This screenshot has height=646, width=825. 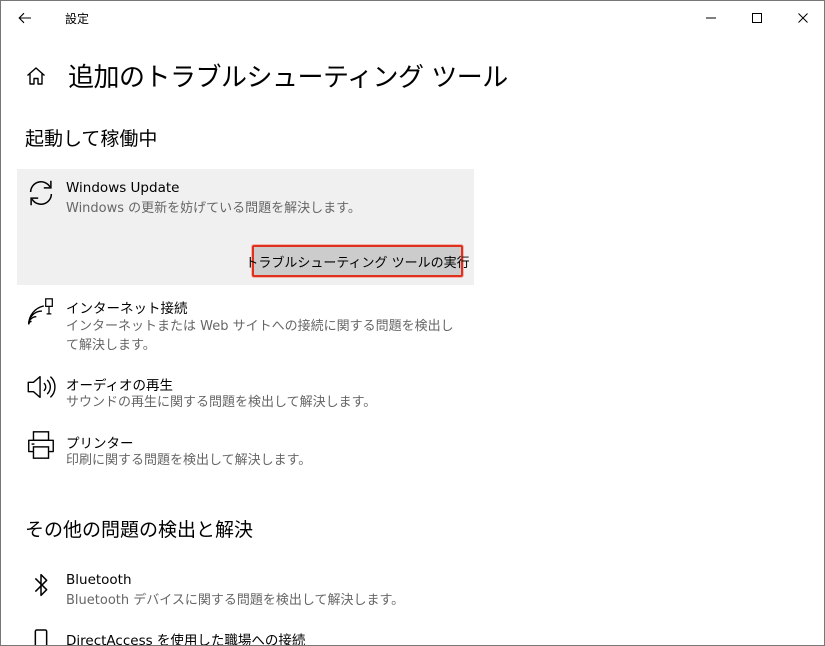 I want to click on back-button, so click(x=25, y=17).